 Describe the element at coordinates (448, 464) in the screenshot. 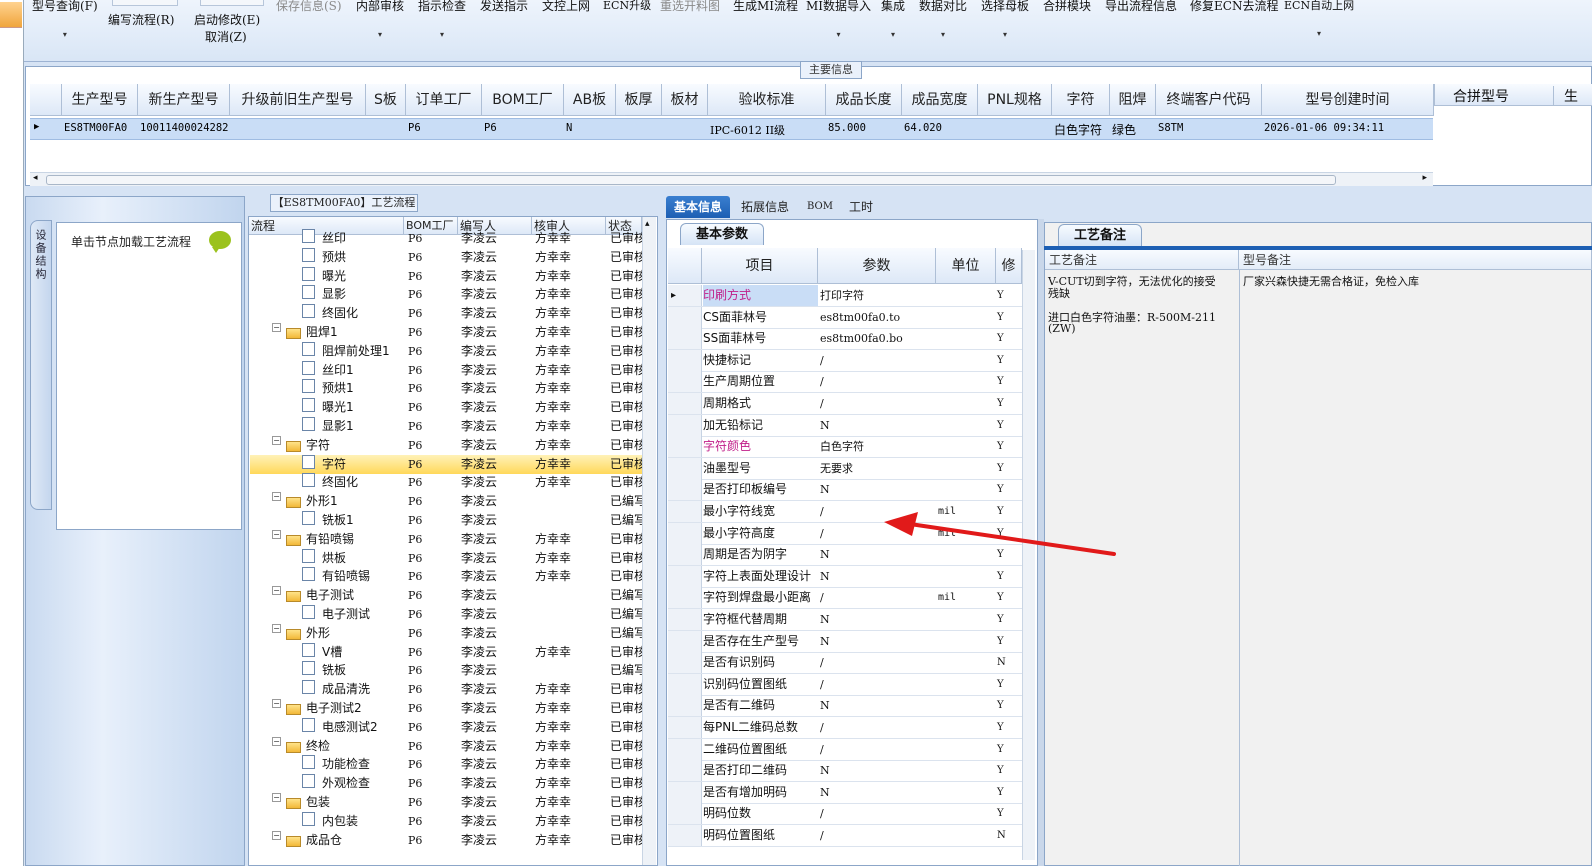

I see `tree-row: 字符 P6 李凌云 方幸幸 已审核` at that location.